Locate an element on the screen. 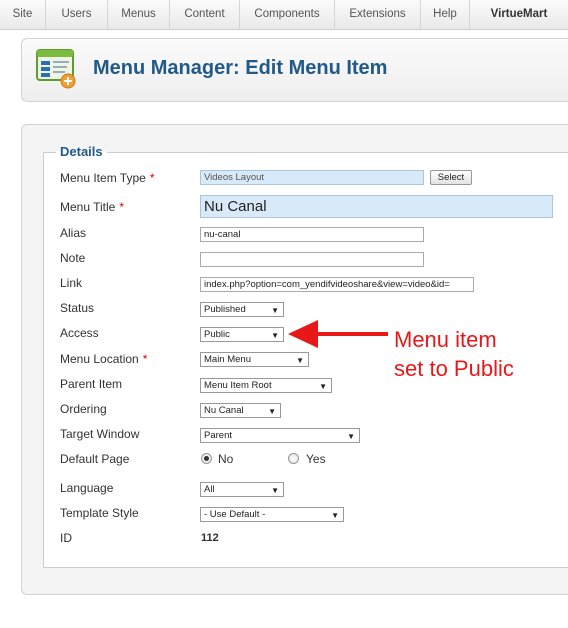  language-select: All ▼ is located at coordinates (242, 489).